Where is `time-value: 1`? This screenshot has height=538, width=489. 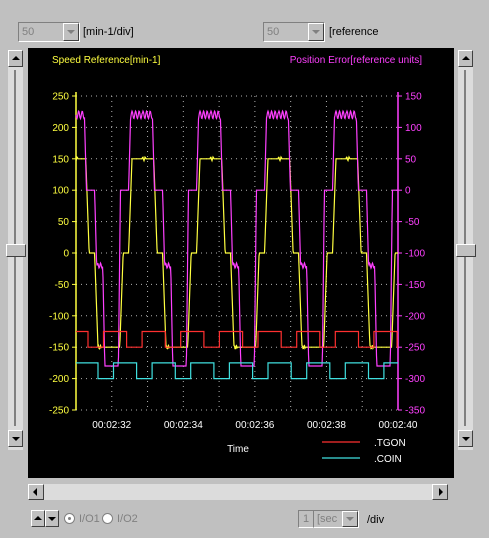
time-value: 1 is located at coordinates (306, 519).